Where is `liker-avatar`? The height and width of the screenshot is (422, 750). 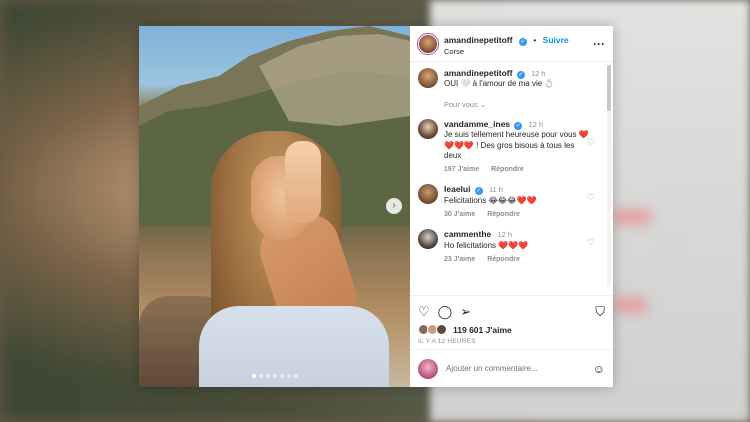
liker-avatar is located at coordinates (441, 329).